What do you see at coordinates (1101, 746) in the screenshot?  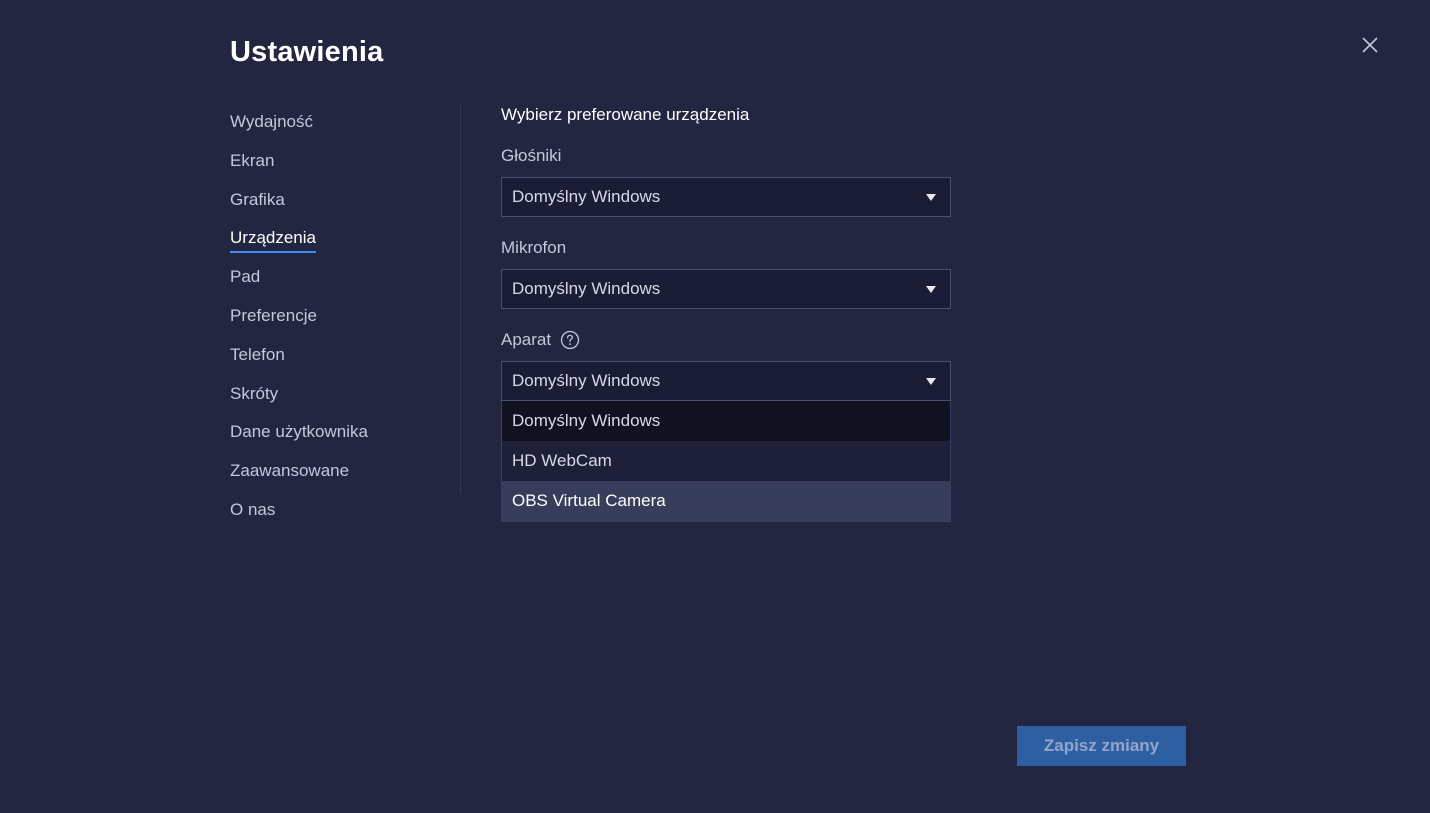 I see `save-button: Zapisz zmiany` at bounding box center [1101, 746].